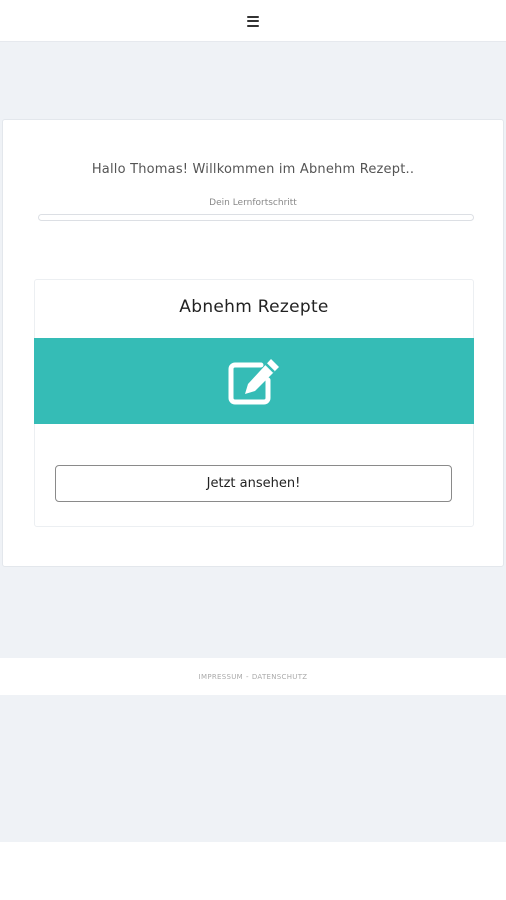 This screenshot has height=900, width=506. What do you see at coordinates (256, 217) in the screenshot?
I see `progress-bar` at bounding box center [256, 217].